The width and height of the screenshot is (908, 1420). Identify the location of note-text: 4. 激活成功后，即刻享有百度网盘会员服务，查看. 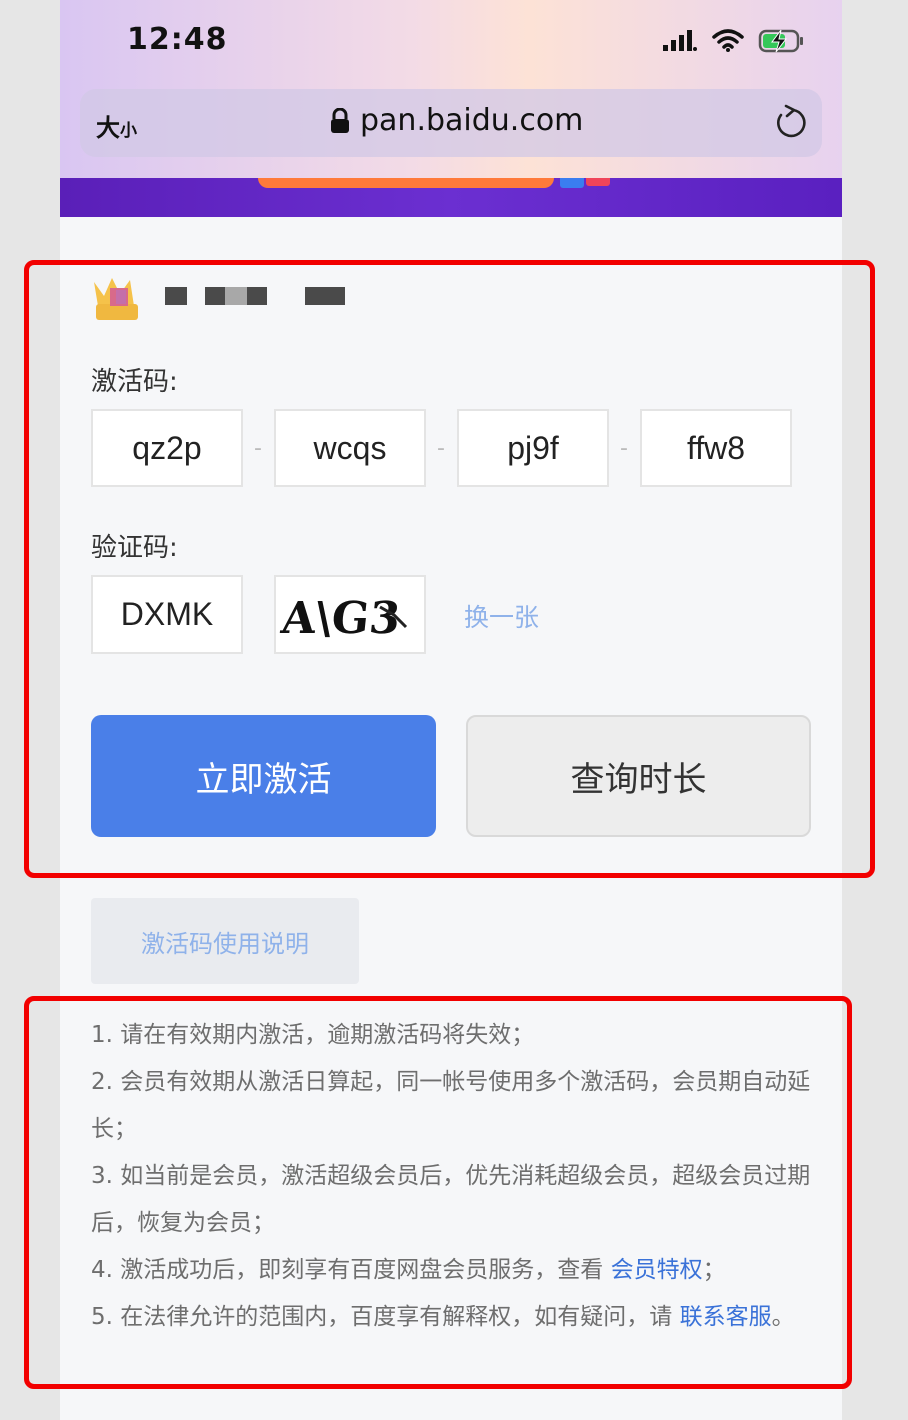
(351, 1270).